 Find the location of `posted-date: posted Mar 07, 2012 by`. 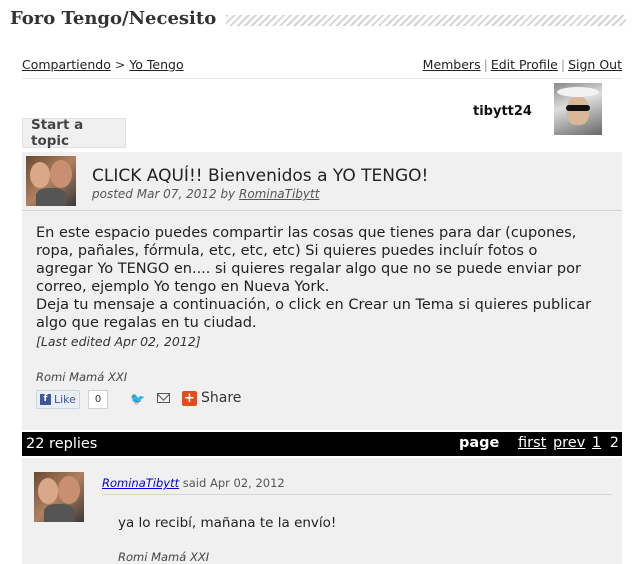

posted-date: posted Mar 07, 2012 by is located at coordinates (164, 194).